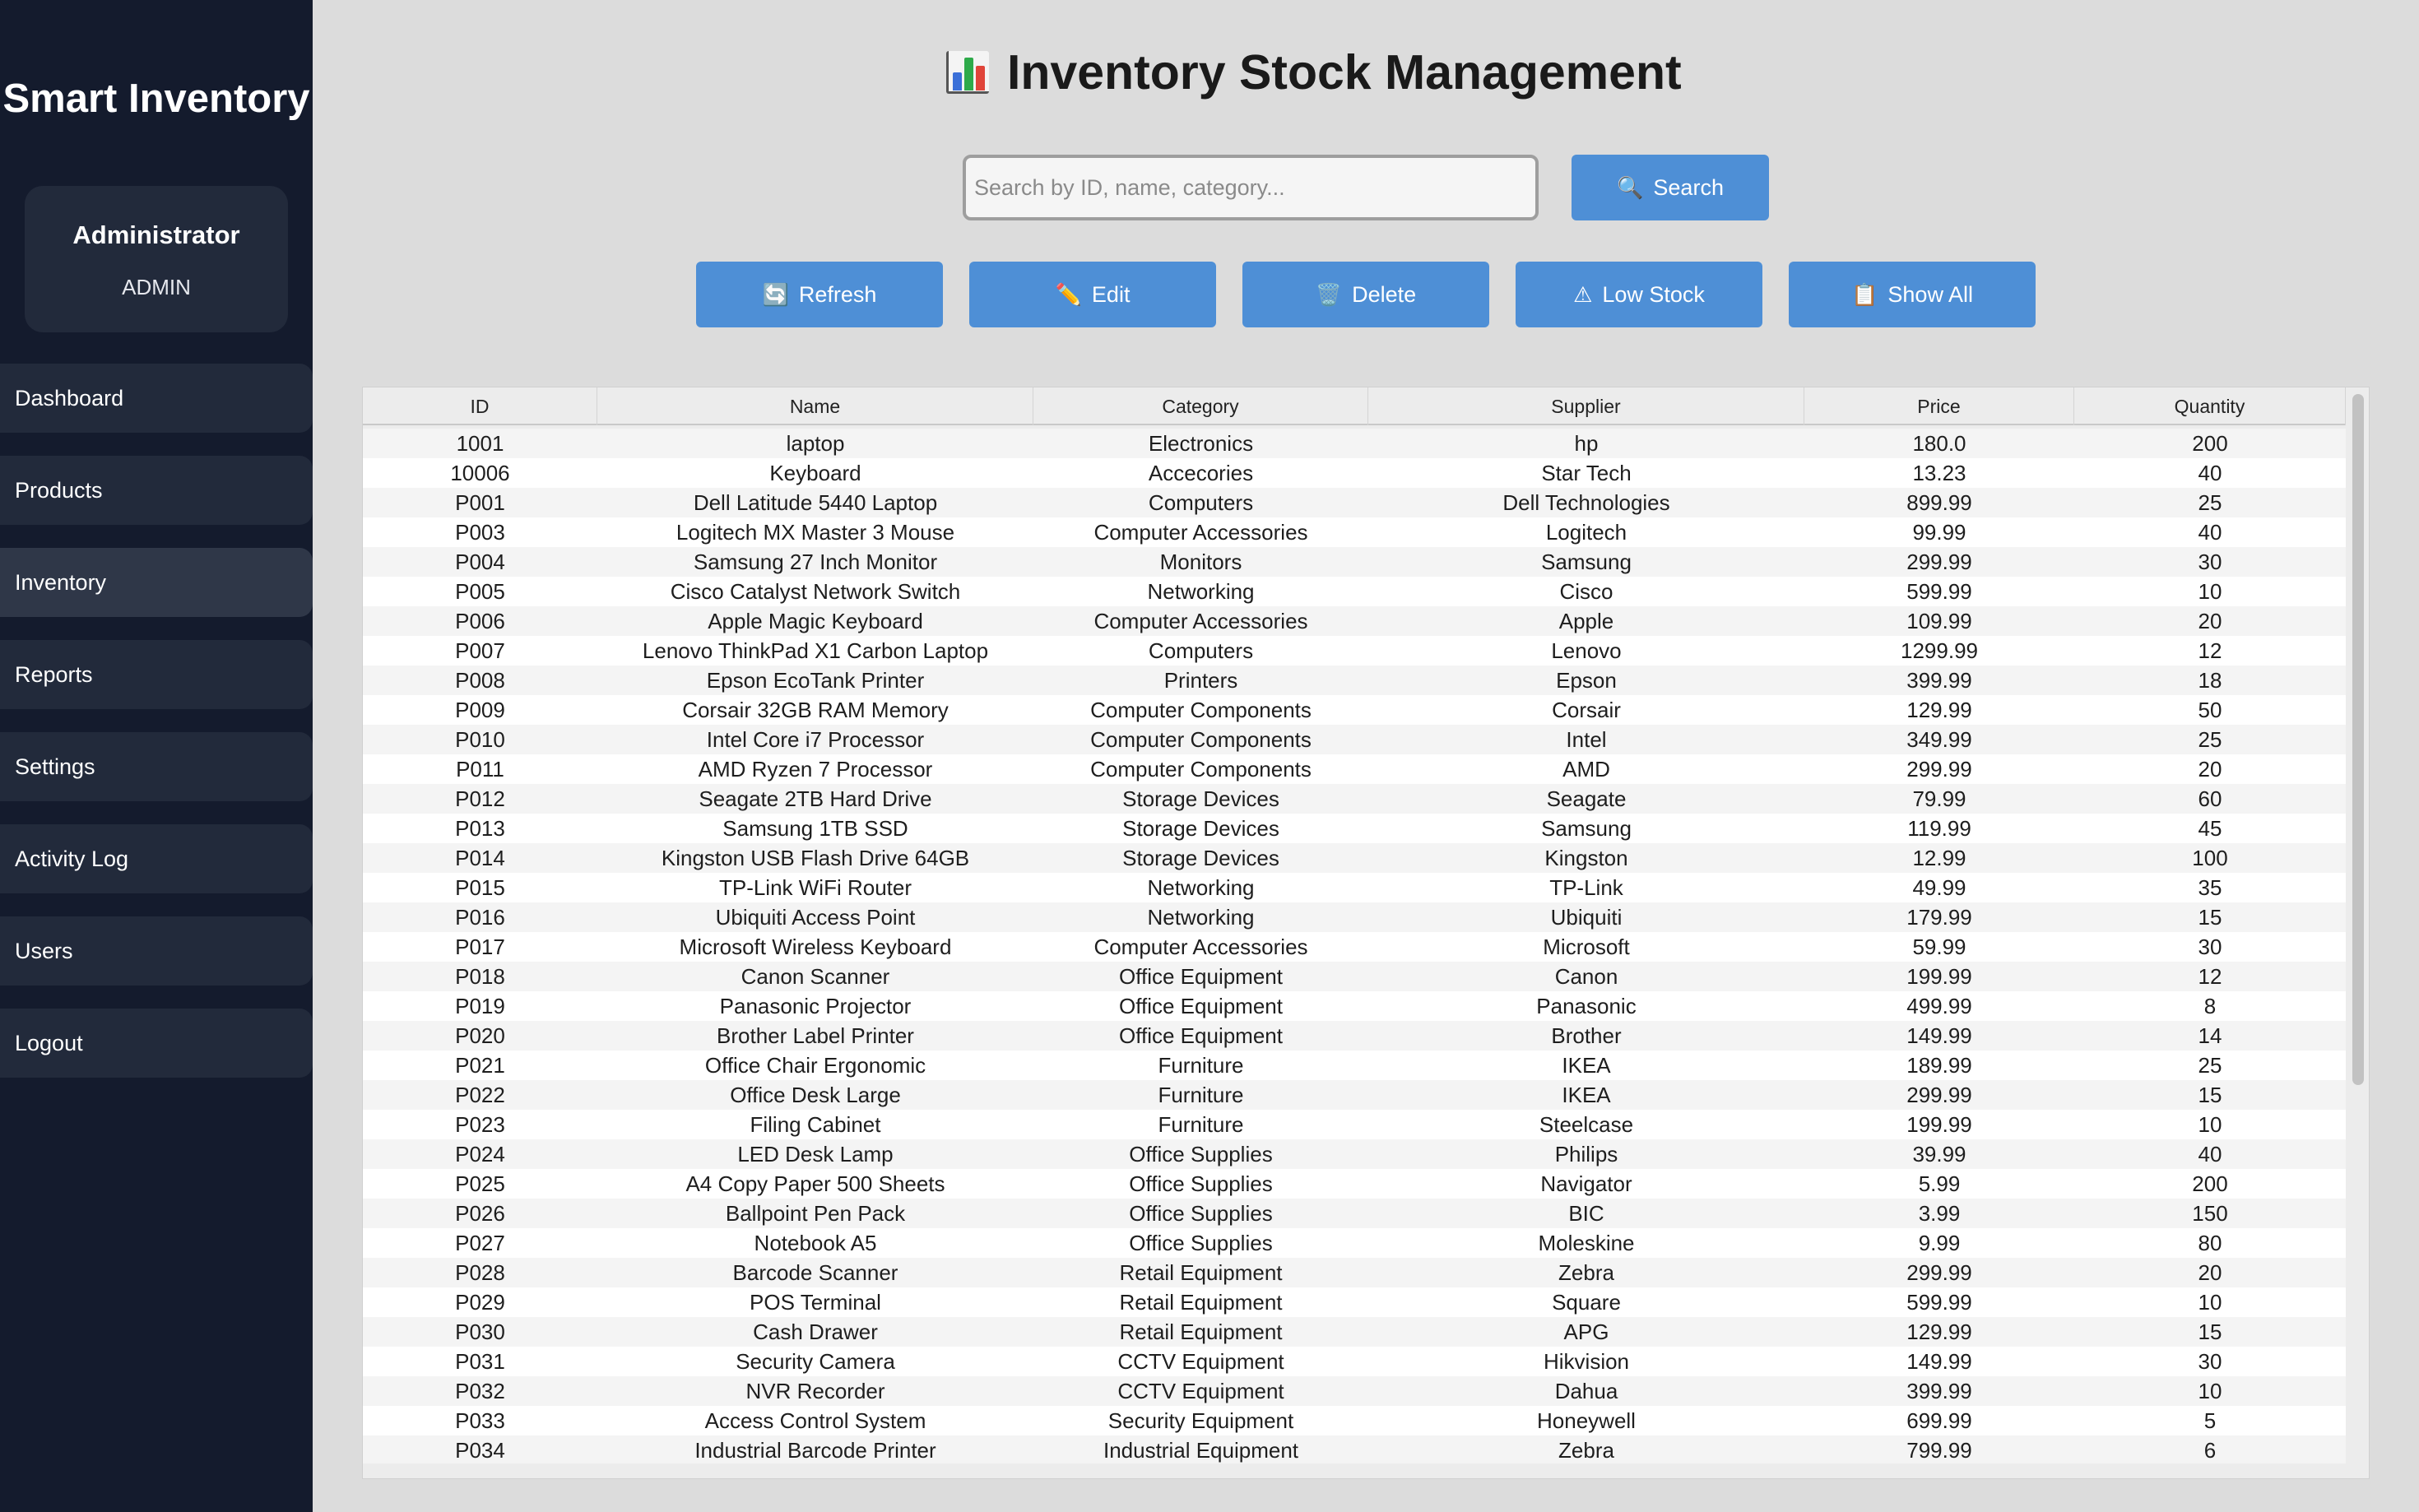 The height and width of the screenshot is (1512, 2419). I want to click on cell-quantity: 30, so click(2210, 562).